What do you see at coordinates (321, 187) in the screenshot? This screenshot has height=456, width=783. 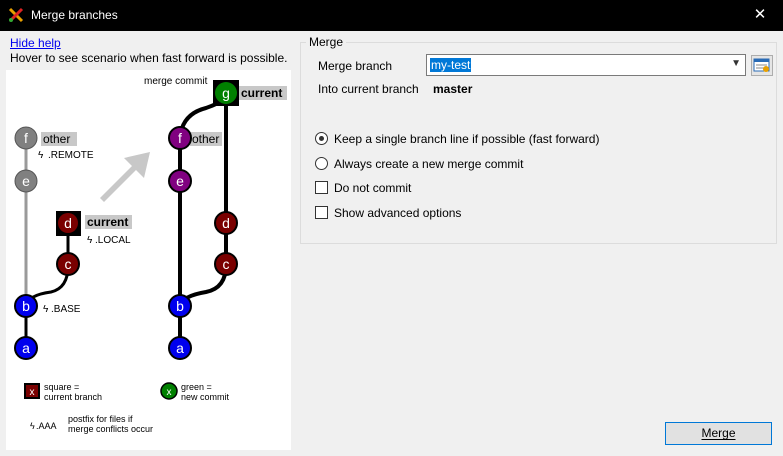 I see `do-not-commit-checkbox` at bounding box center [321, 187].